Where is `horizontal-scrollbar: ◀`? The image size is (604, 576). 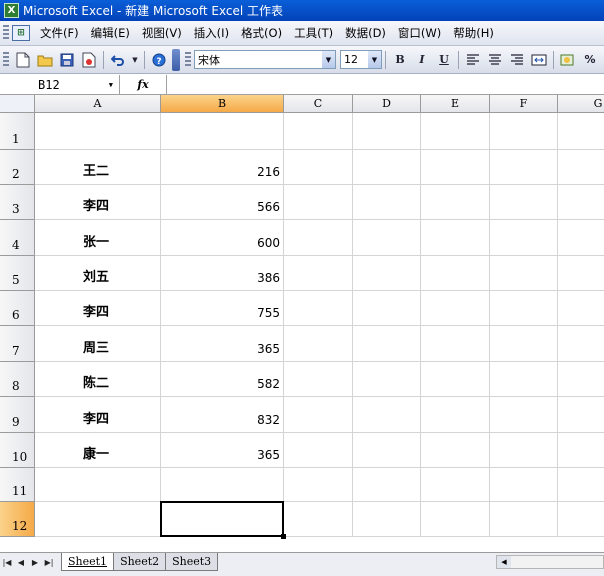
horizontal-scrollbar: ◀ is located at coordinates (550, 562).